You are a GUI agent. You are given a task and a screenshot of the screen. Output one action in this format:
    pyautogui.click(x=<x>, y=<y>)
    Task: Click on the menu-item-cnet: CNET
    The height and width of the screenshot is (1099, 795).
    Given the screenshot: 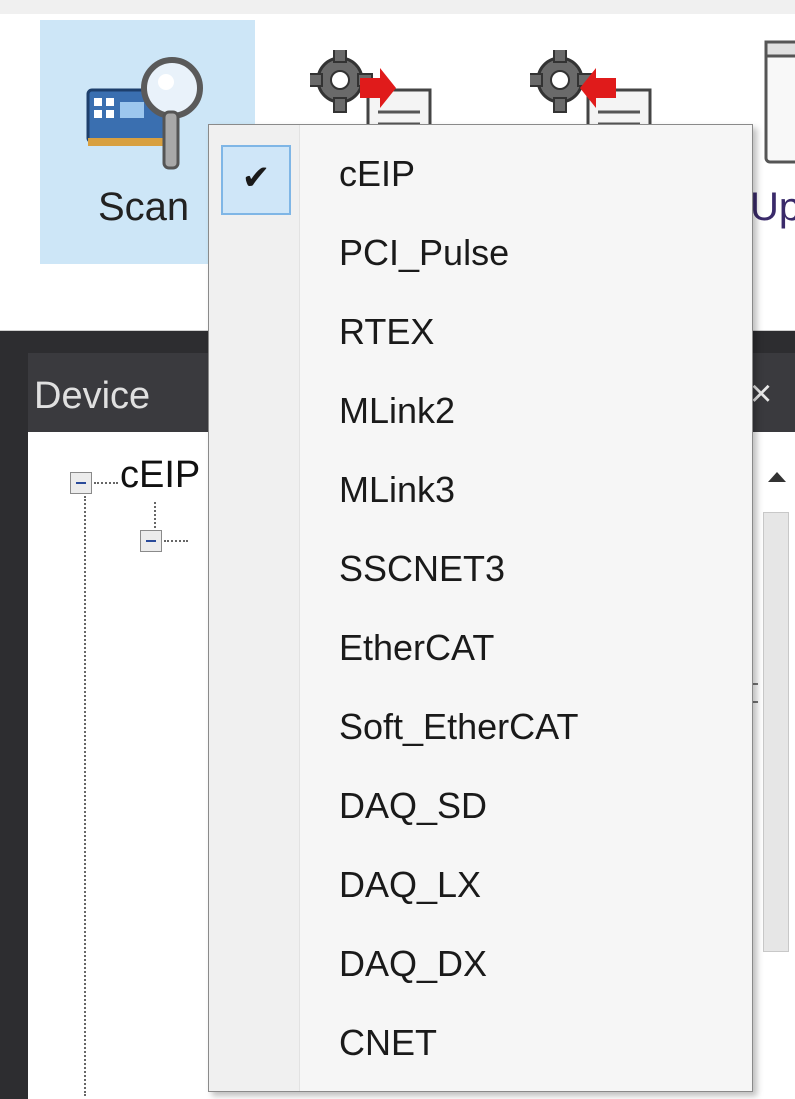 What is the action you would take?
    pyautogui.click(x=480, y=1043)
    